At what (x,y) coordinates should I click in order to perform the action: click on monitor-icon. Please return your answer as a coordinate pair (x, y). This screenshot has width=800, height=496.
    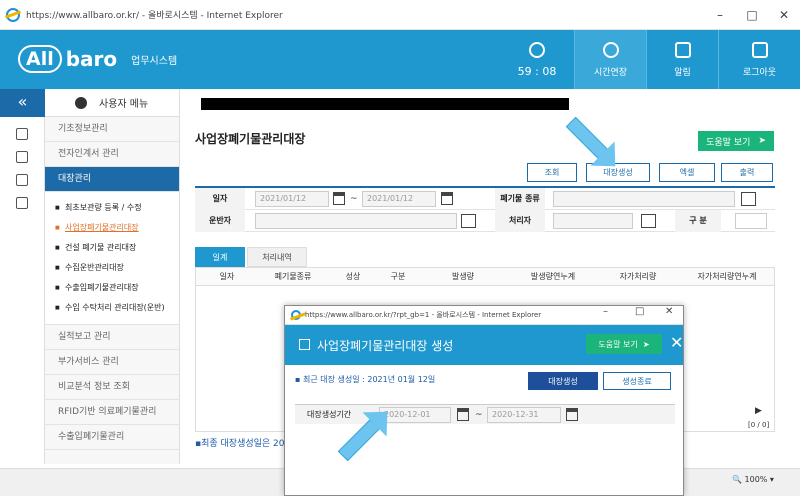
    Looking at the image, I should click on (22, 157).